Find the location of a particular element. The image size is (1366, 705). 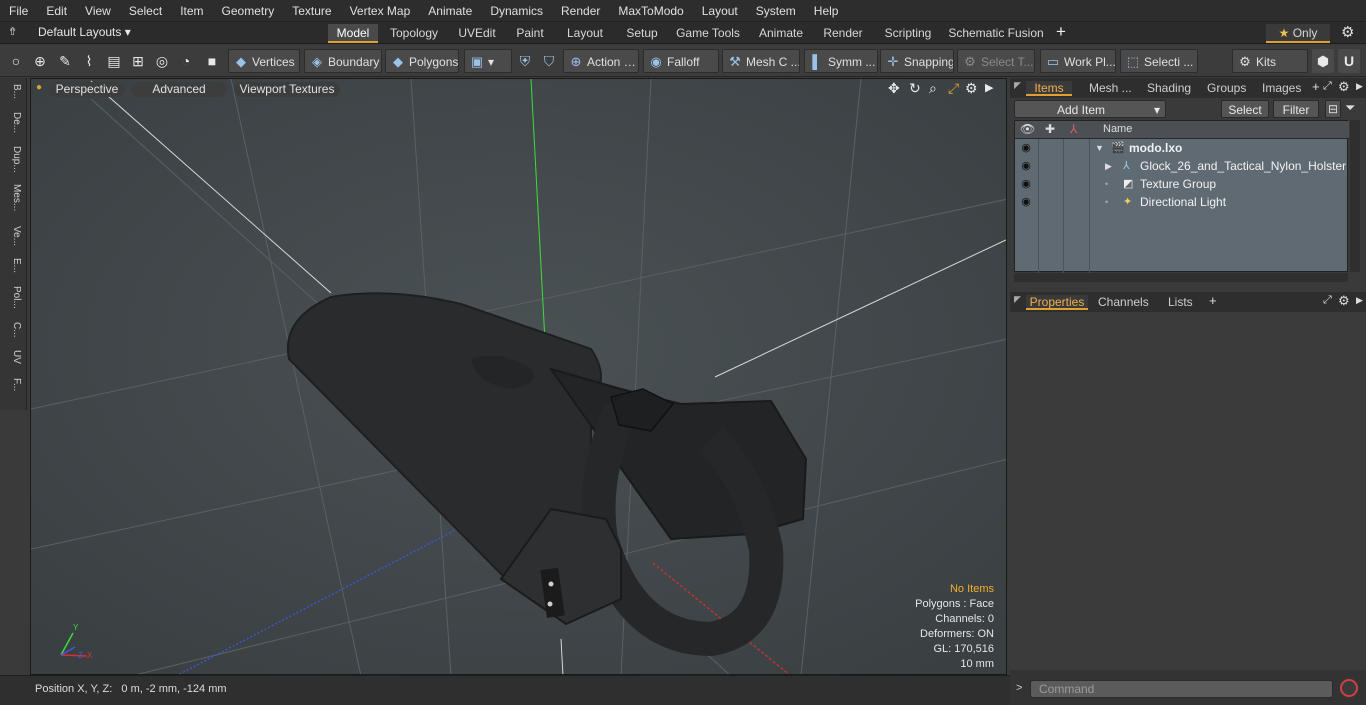

tab-uvedit: UVEdit is located at coordinates (477, 33).